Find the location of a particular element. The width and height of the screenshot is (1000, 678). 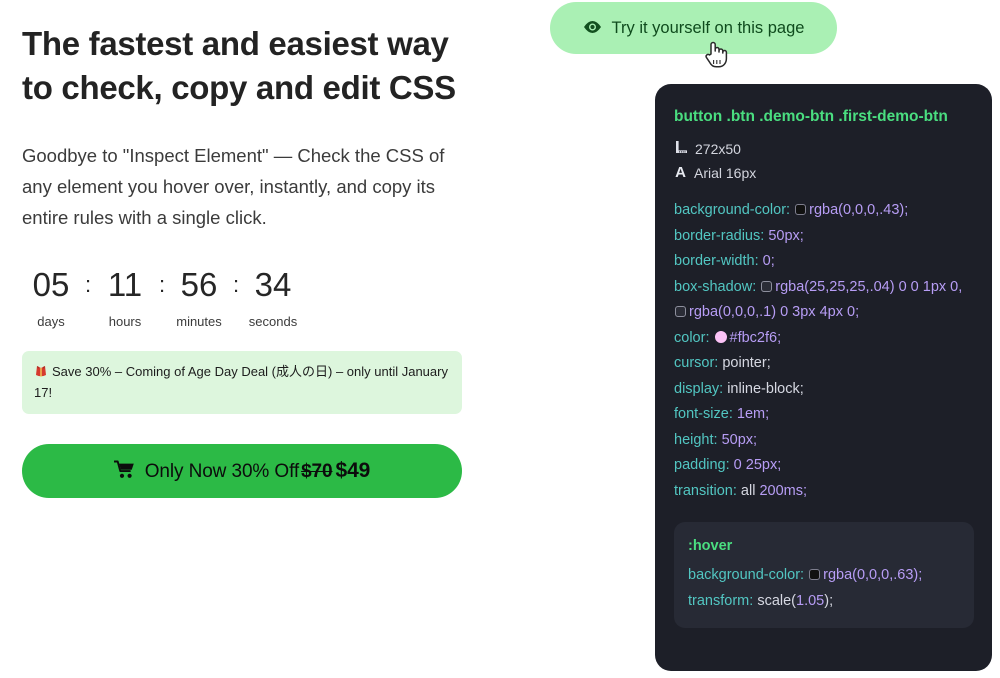

property-value: rgba(25,25,25,.04) 0 0 1px 0, is located at coordinates (869, 286).